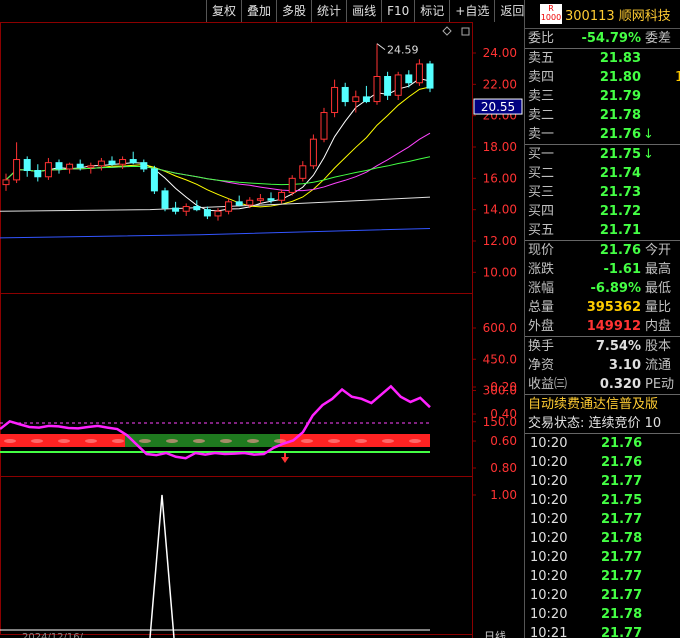  What do you see at coordinates (224, 11) in the screenshot?
I see `toolbar-button-0: 复权` at bounding box center [224, 11].